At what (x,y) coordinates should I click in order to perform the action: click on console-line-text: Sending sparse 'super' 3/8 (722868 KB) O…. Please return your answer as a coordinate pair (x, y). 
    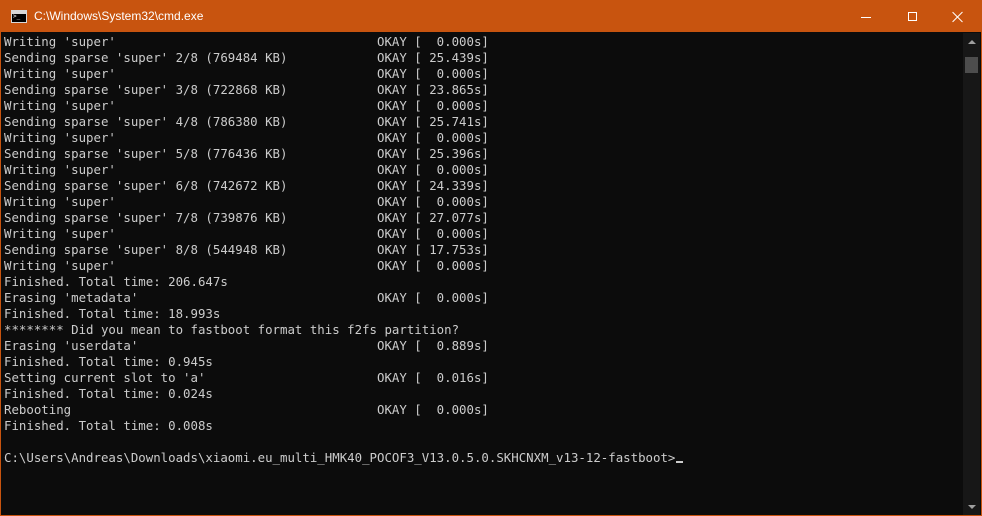
    Looking at the image, I should click on (246, 89).